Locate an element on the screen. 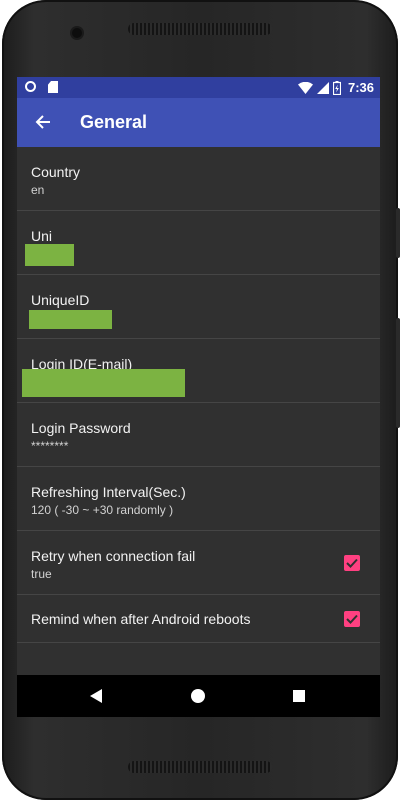  remind-checkbox is located at coordinates (352, 619).